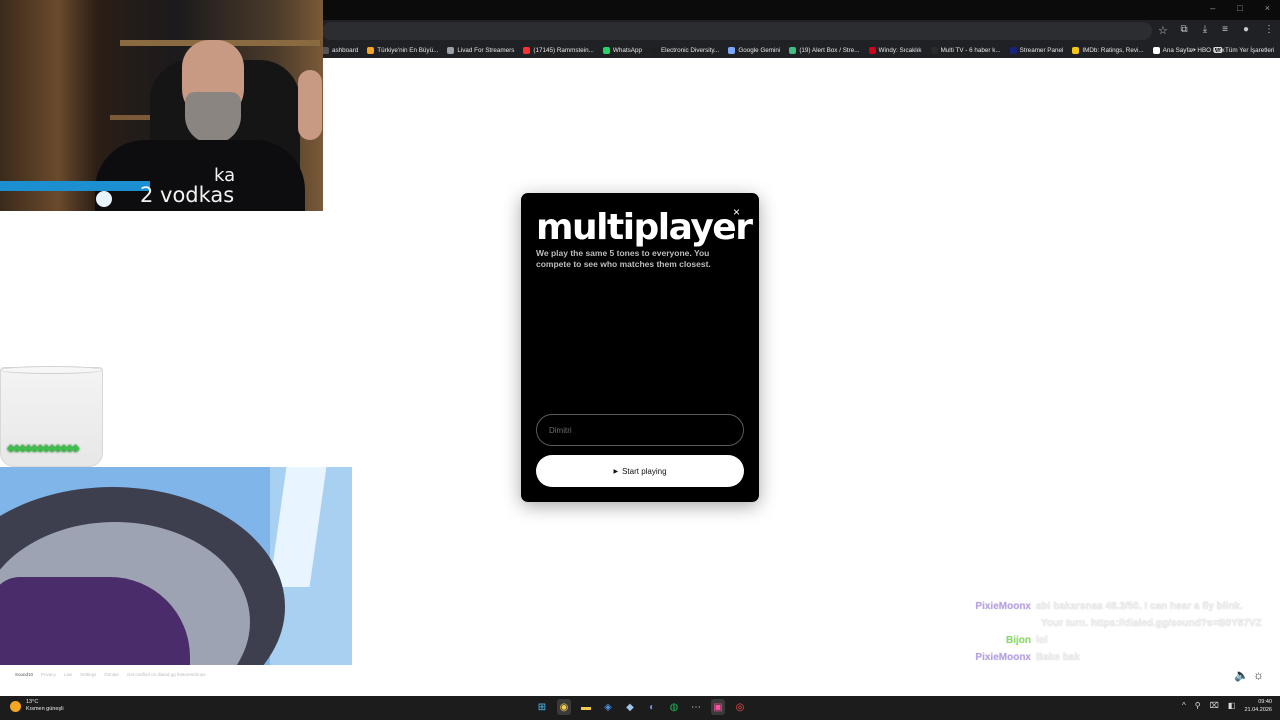  What do you see at coordinates (740, 707) in the screenshot?
I see `recorder-icon: ◎` at bounding box center [740, 707].